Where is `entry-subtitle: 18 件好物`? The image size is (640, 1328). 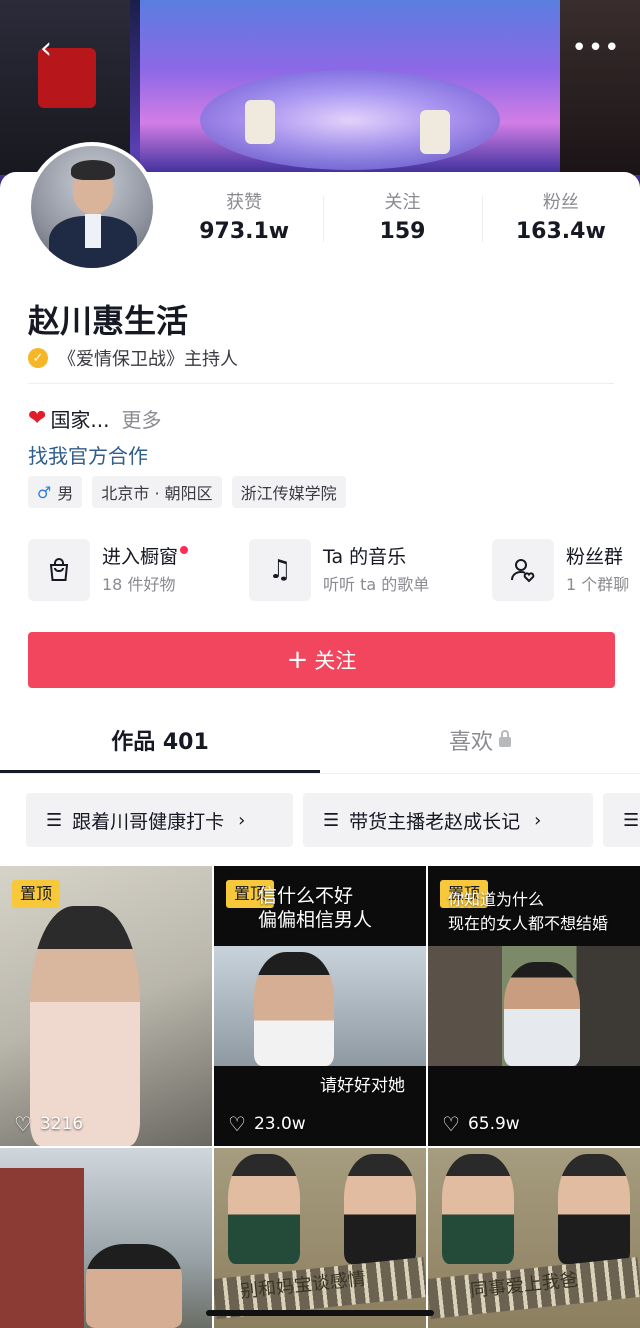
entry-subtitle: 18 件好物 is located at coordinates (139, 584).